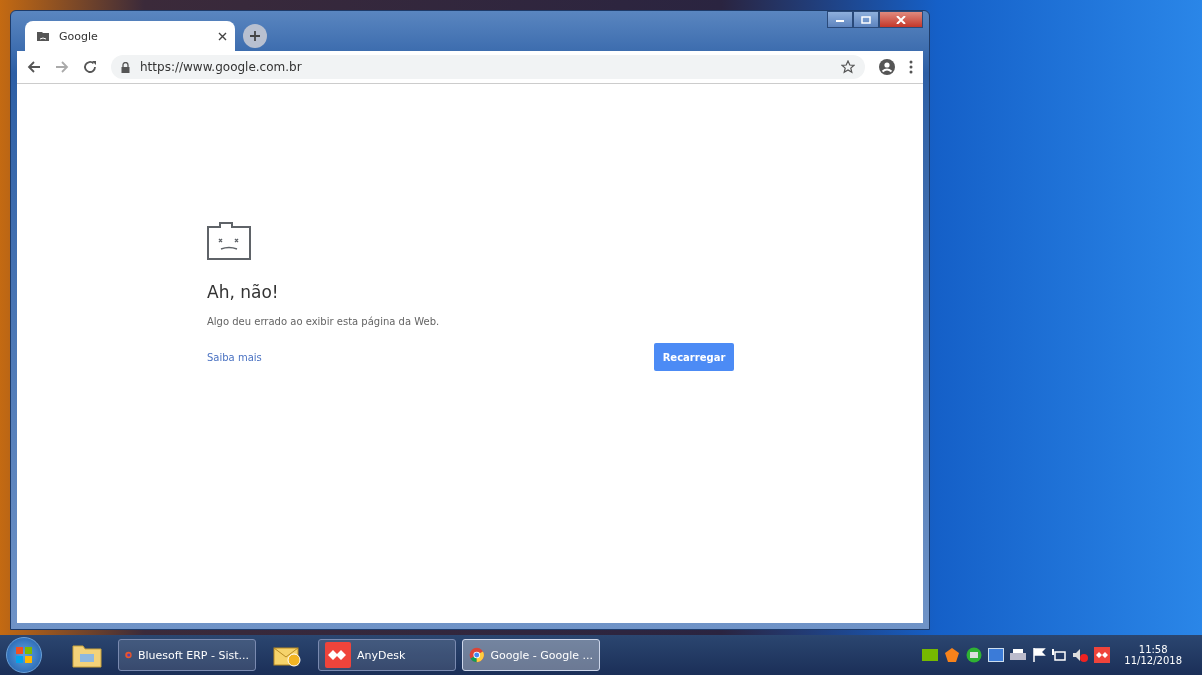  What do you see at coordinates (387, 655) in the screenshot?
I see `taskbar-button: AnyDesk` at bounding box center [387, 655].